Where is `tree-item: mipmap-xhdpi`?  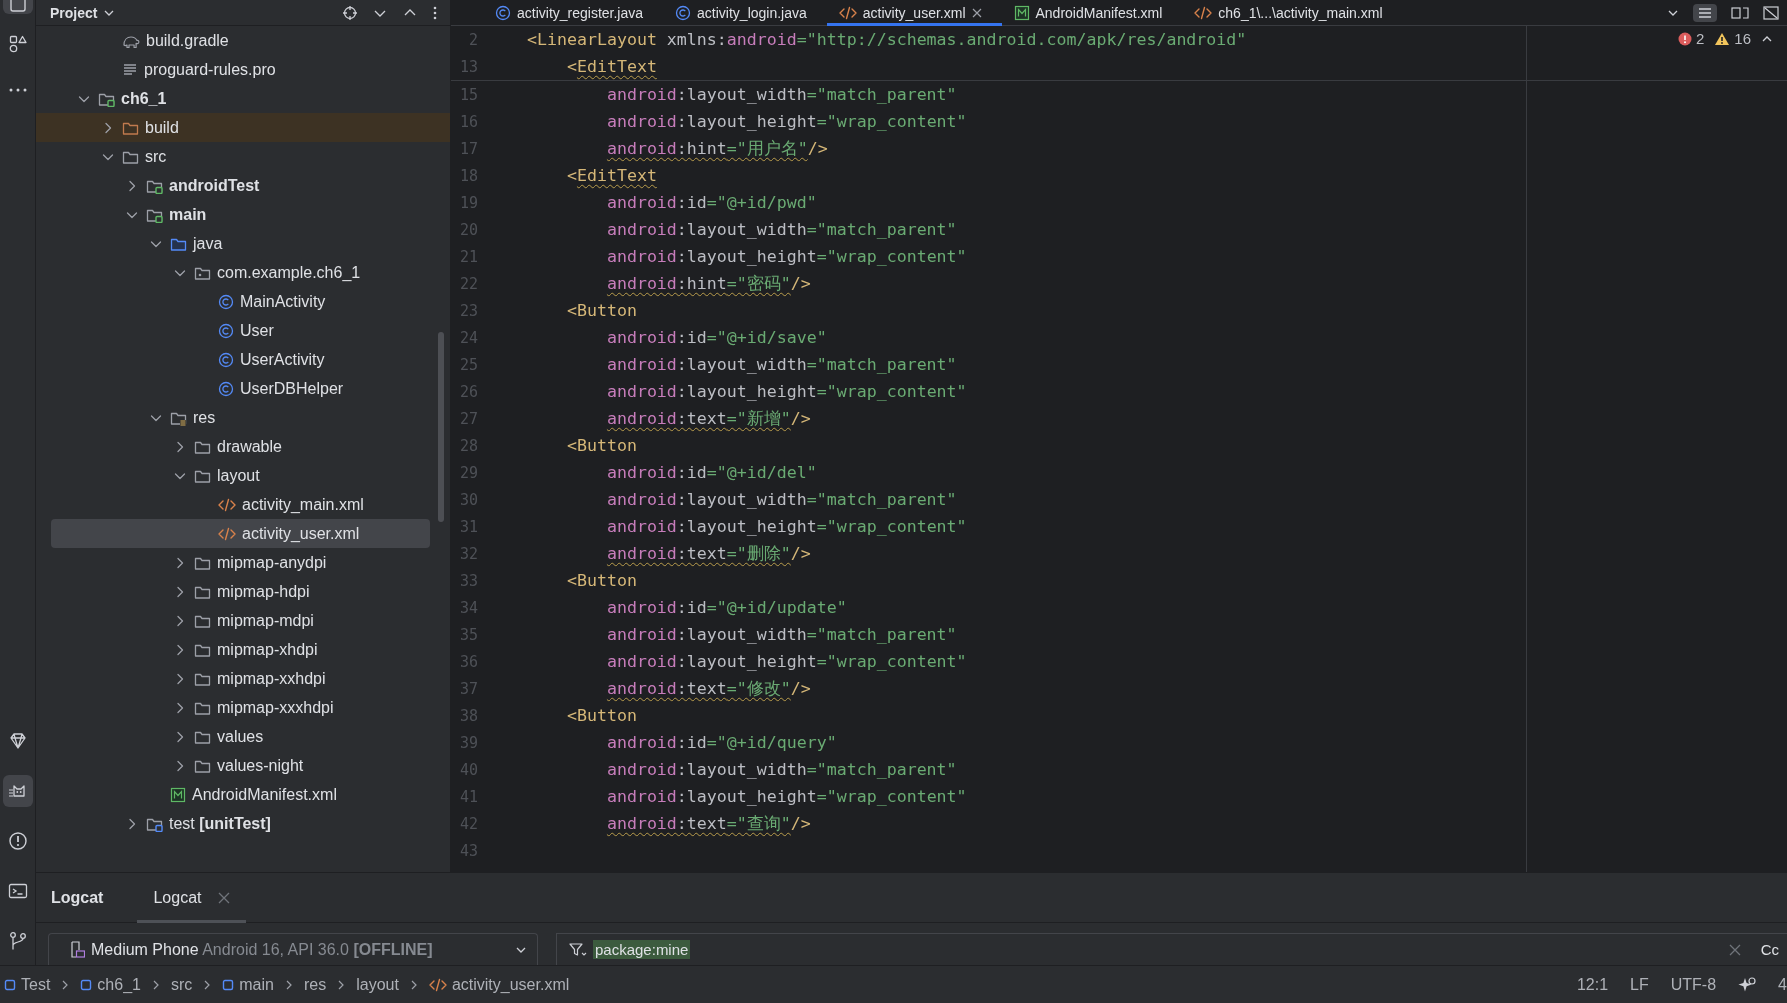
tree-item: mipmap-xhdpi is located at coordinates (243, 649).